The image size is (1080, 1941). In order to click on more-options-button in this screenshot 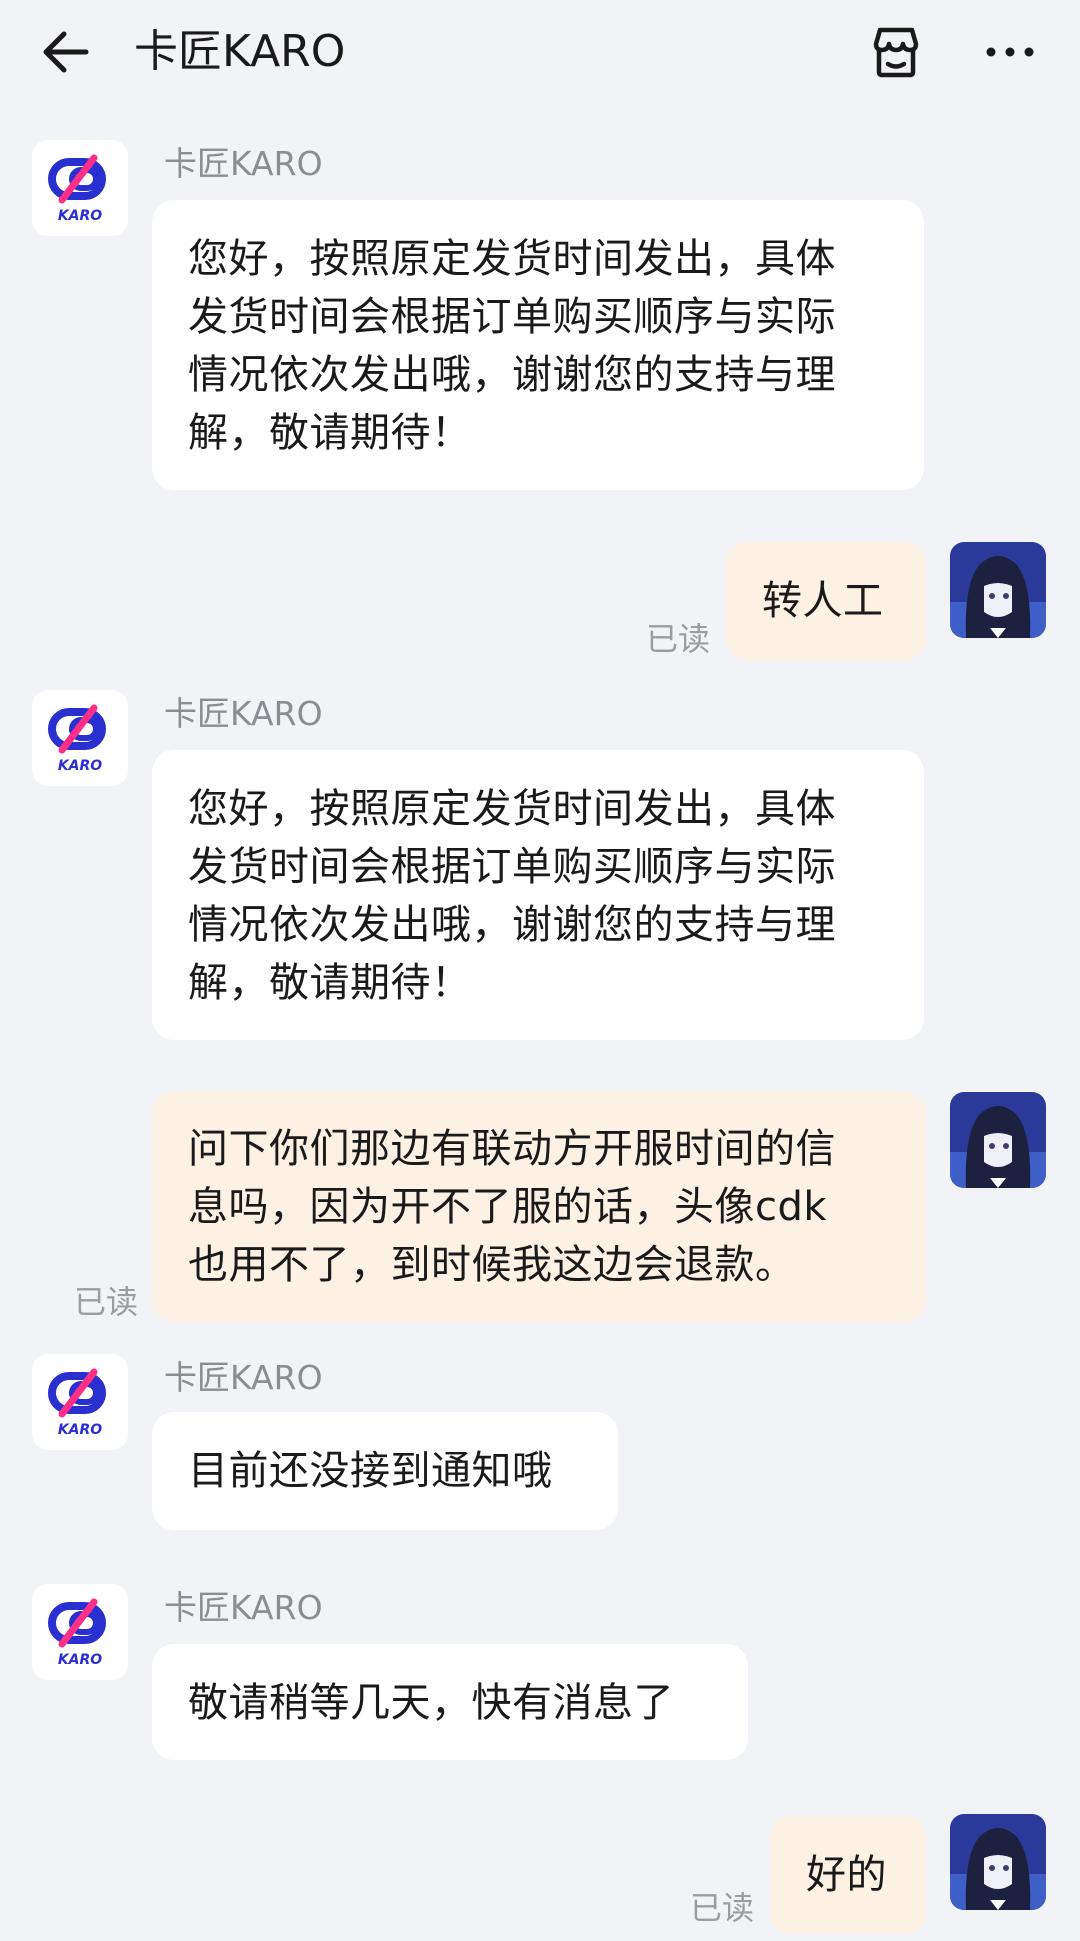, I will do `click(1010, 52)`.